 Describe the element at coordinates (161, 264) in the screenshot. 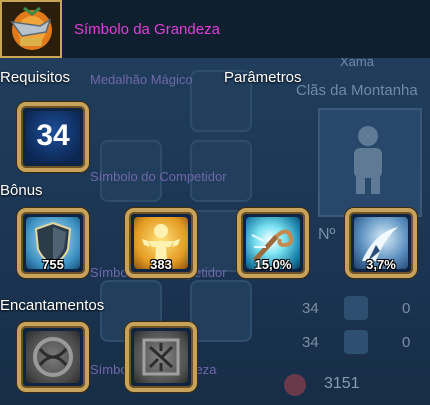

I see `bonus-value: 383` at that location.